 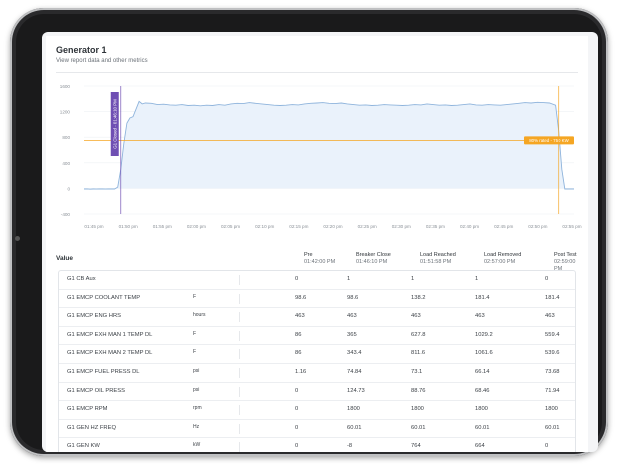 I want to click on metric-value: 124.73, so click(x=356, y=390).